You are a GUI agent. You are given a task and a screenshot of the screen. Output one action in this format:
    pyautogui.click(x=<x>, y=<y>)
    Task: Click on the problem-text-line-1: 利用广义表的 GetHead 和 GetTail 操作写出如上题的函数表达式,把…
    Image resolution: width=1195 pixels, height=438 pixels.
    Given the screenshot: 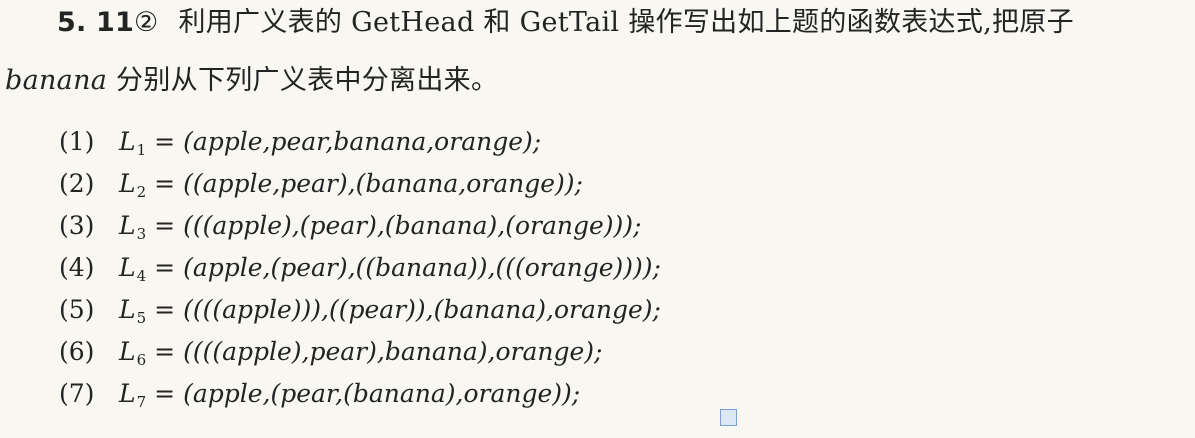 What is the action you would take?
    pyautogui.click(x=626, y=22)
    